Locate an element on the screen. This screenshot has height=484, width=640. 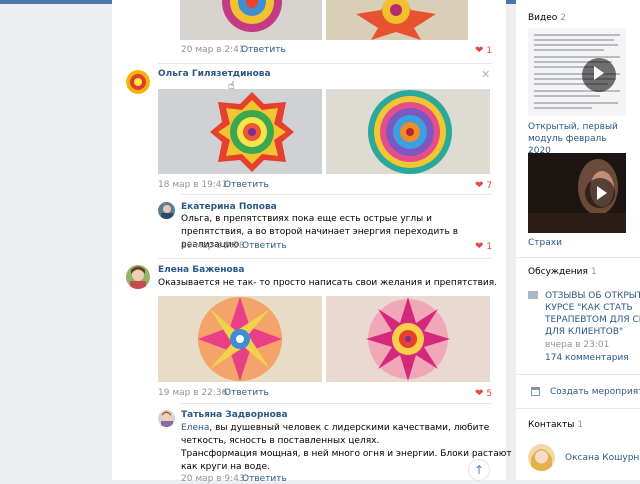
comment-date: 18 мар в 19:41 is located at coordinates (193, 185).